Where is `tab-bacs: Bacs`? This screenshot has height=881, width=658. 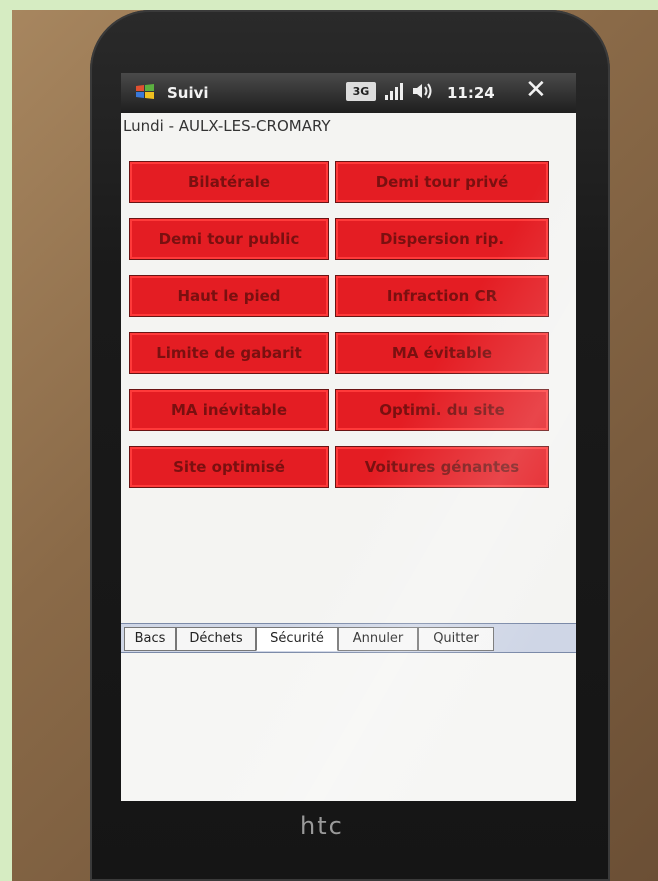
tab-bacs: Bacs is located at coordinates (150, 639).